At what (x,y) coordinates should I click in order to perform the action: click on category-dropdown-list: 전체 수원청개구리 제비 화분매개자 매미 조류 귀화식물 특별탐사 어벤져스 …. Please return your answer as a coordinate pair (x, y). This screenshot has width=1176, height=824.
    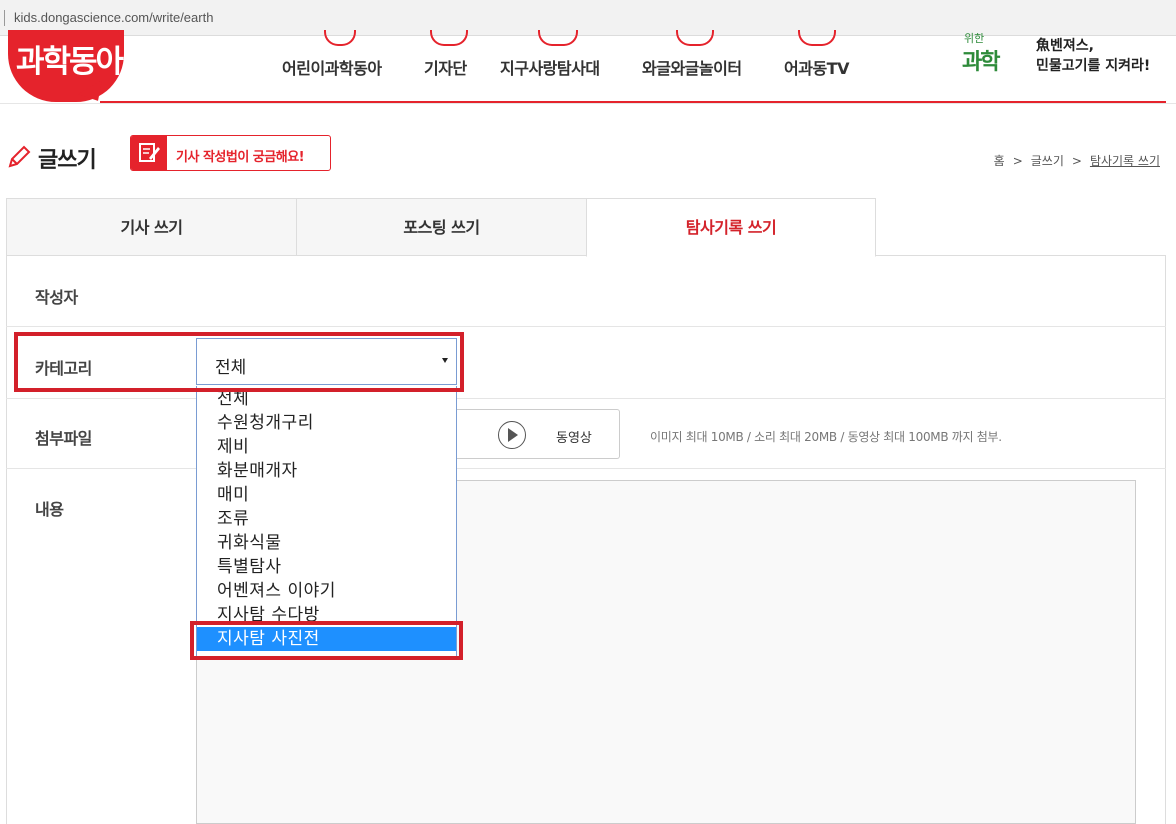
    Looking at the image, I should click on (326, 522).